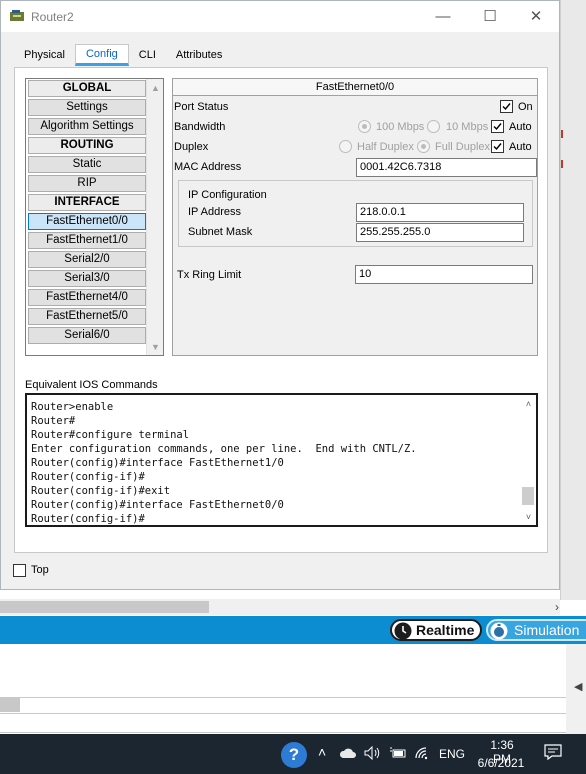  What do you see at coordinates (155, 346) in the screenshot?
I see `chevron-down-icon: ▼` at bounding box center [155, 346].